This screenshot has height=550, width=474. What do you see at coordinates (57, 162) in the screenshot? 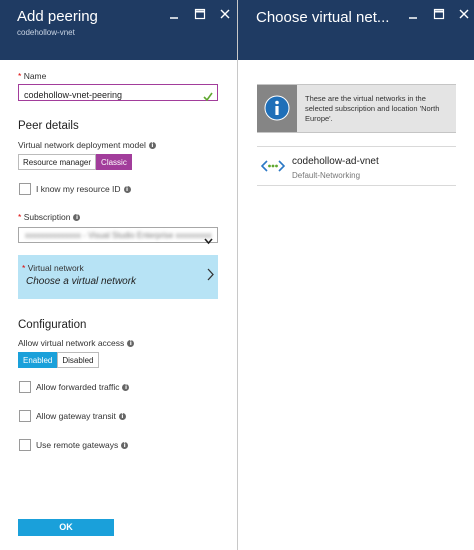
I see `resource-manager-option: Resource manager` at bounding box center [57, 162].